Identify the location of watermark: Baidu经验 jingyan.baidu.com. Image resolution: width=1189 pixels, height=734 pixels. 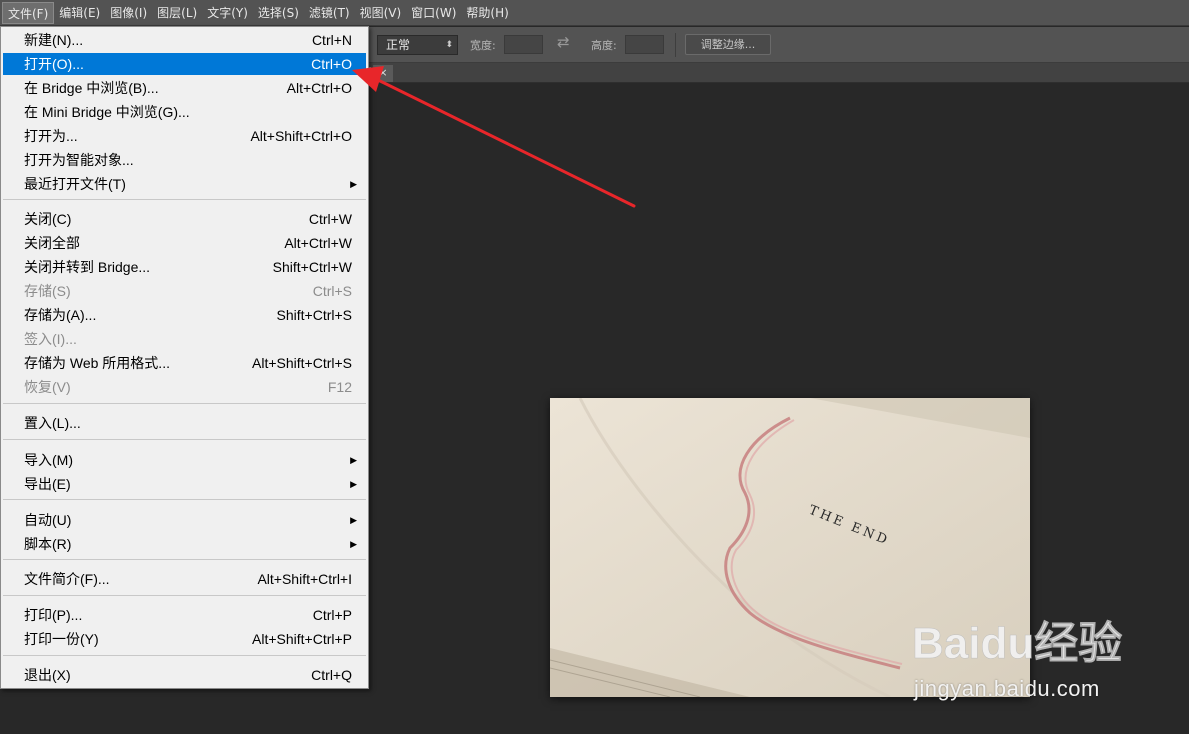
(1025, 659).